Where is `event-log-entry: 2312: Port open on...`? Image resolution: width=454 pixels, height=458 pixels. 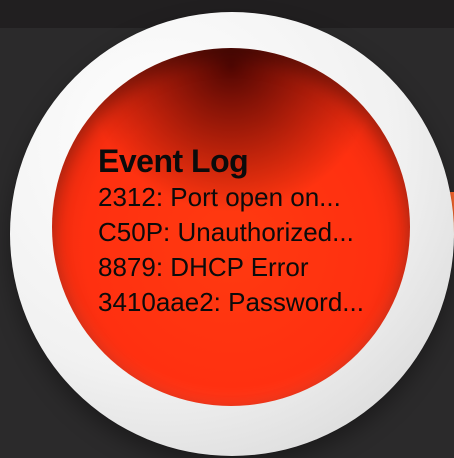
event-log-entry: 2312: Port open on... is located at coordinates (248, 197).